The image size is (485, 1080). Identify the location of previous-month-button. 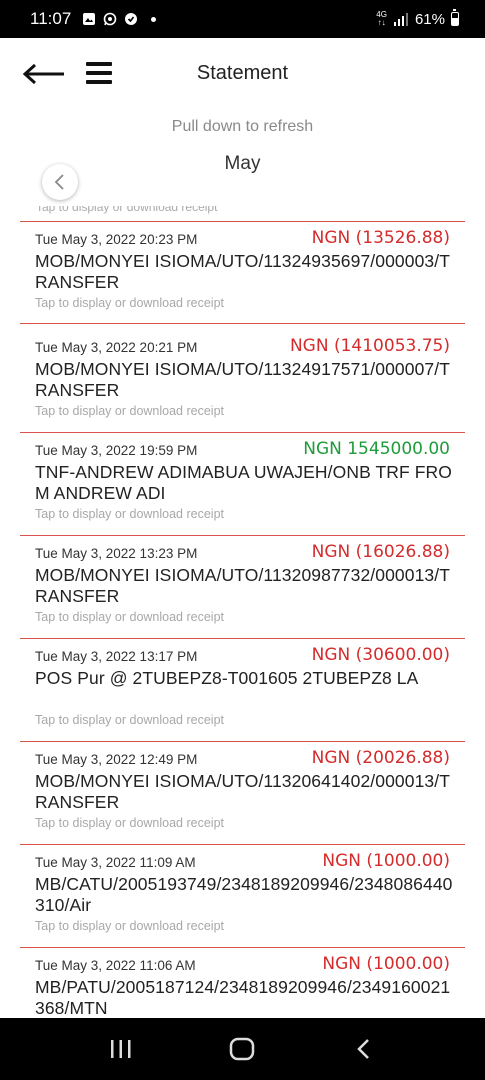
(60, 182).